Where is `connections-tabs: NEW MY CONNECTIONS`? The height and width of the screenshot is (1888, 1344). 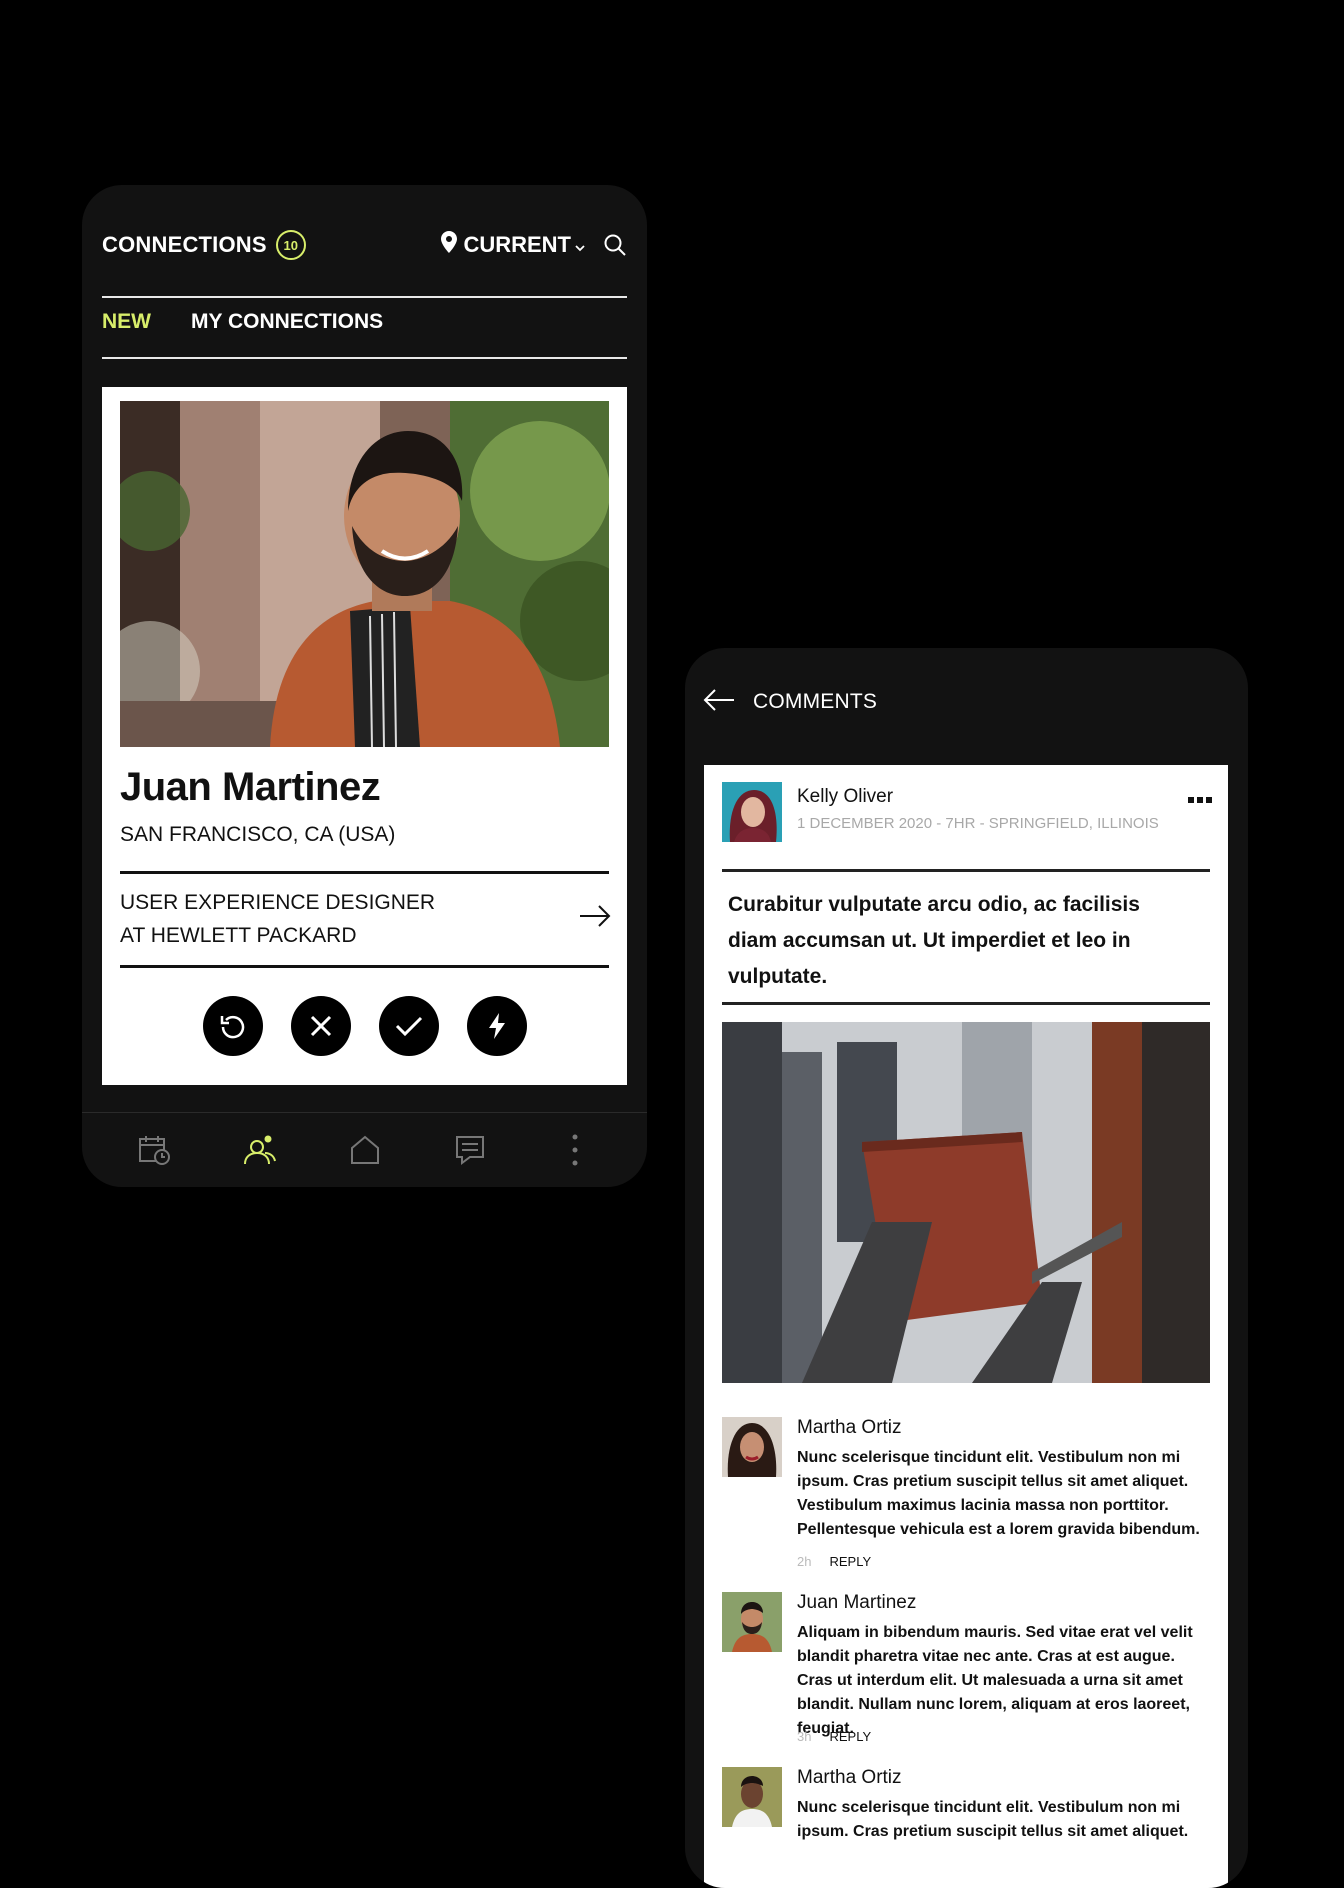 connections-tabs: NEW MY CONNECTIONS is located at coordinates (242, 322).